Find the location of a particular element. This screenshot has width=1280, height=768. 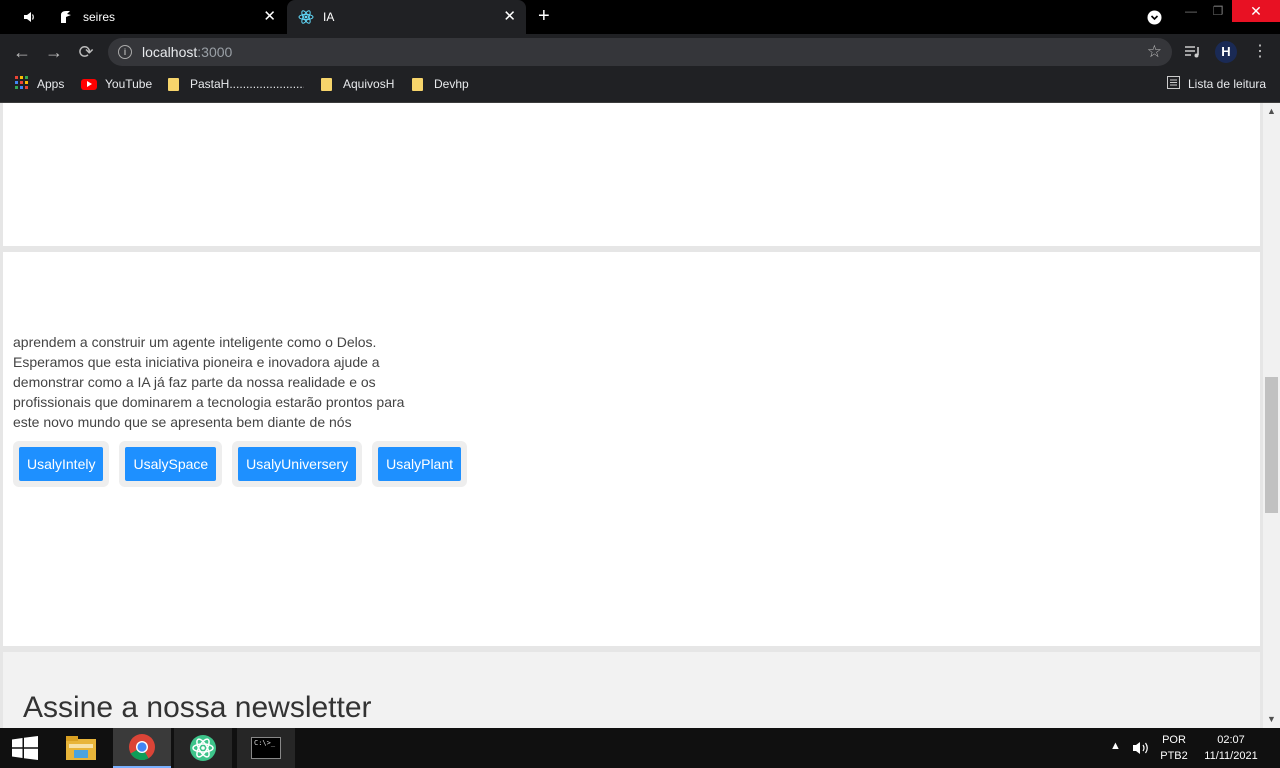

bookmark-star-icon: ☆ is located at coordinates (1154, 52).